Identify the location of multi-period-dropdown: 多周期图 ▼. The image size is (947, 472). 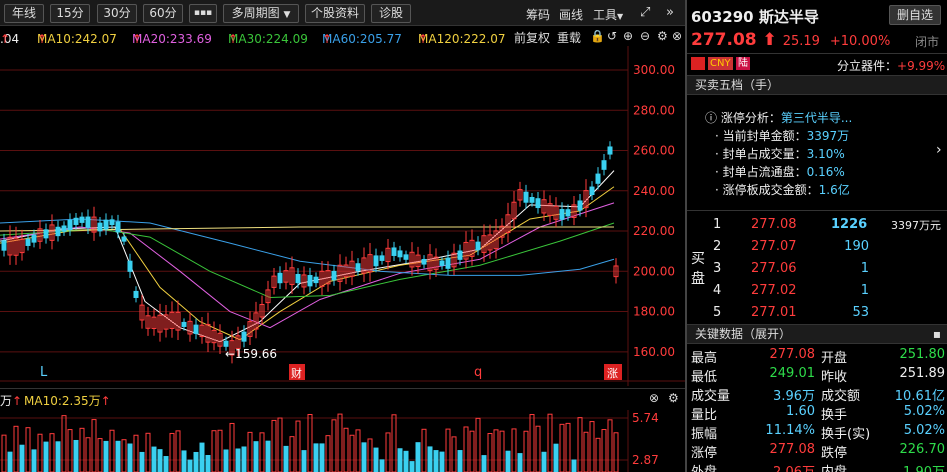
(261, 13).